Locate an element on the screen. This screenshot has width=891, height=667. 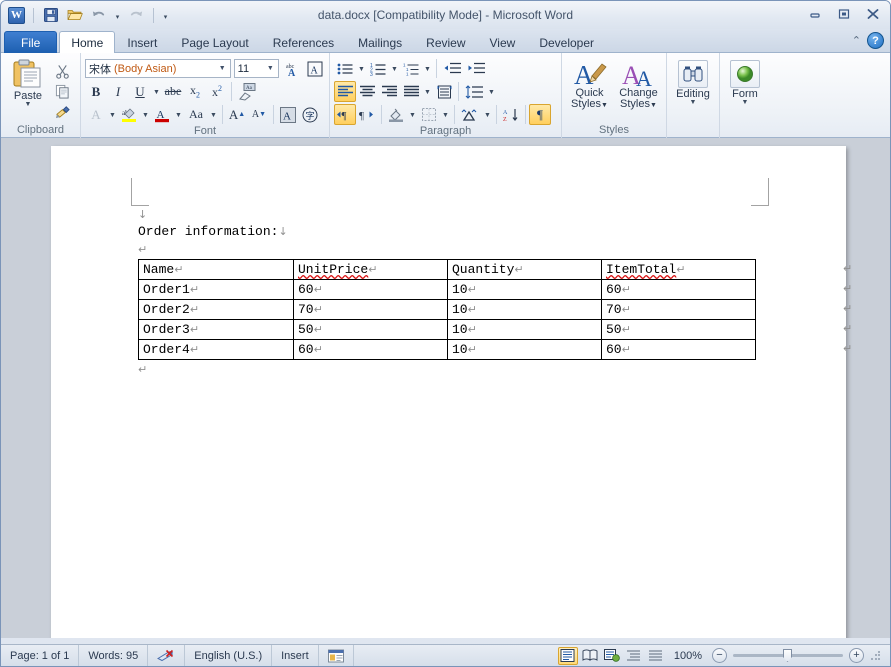
view-print-layout-icon is located at coordinates (567, 655).